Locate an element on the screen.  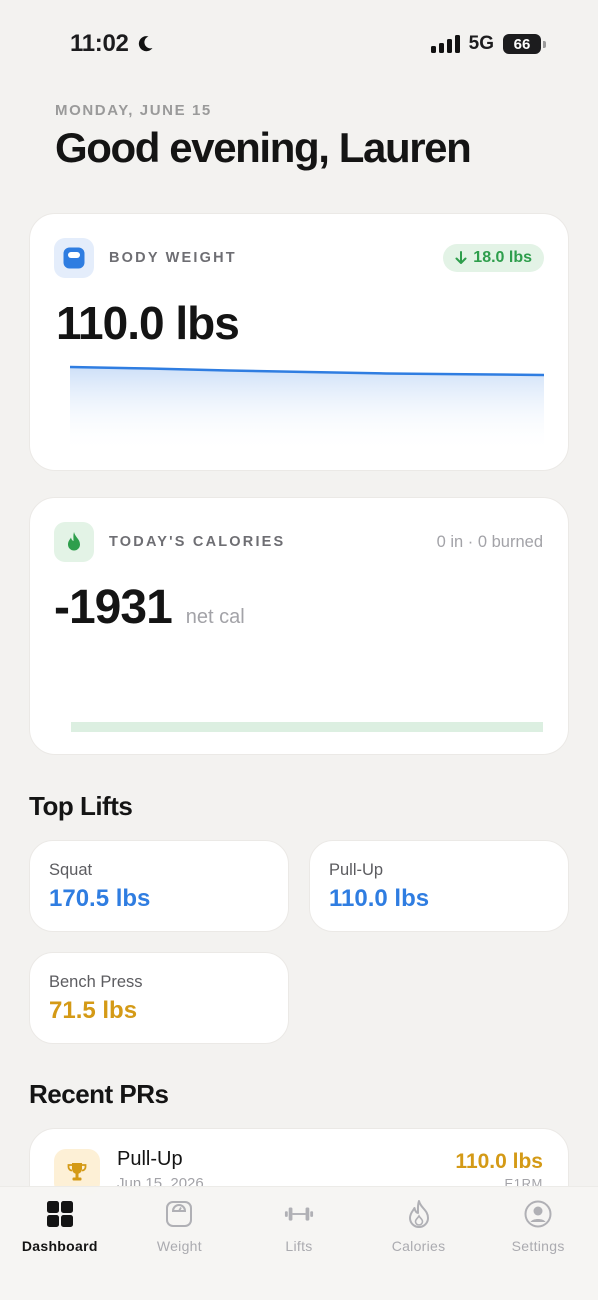
date-label: MONDAY, JUNE 15 is located at coordinates (133, 110).